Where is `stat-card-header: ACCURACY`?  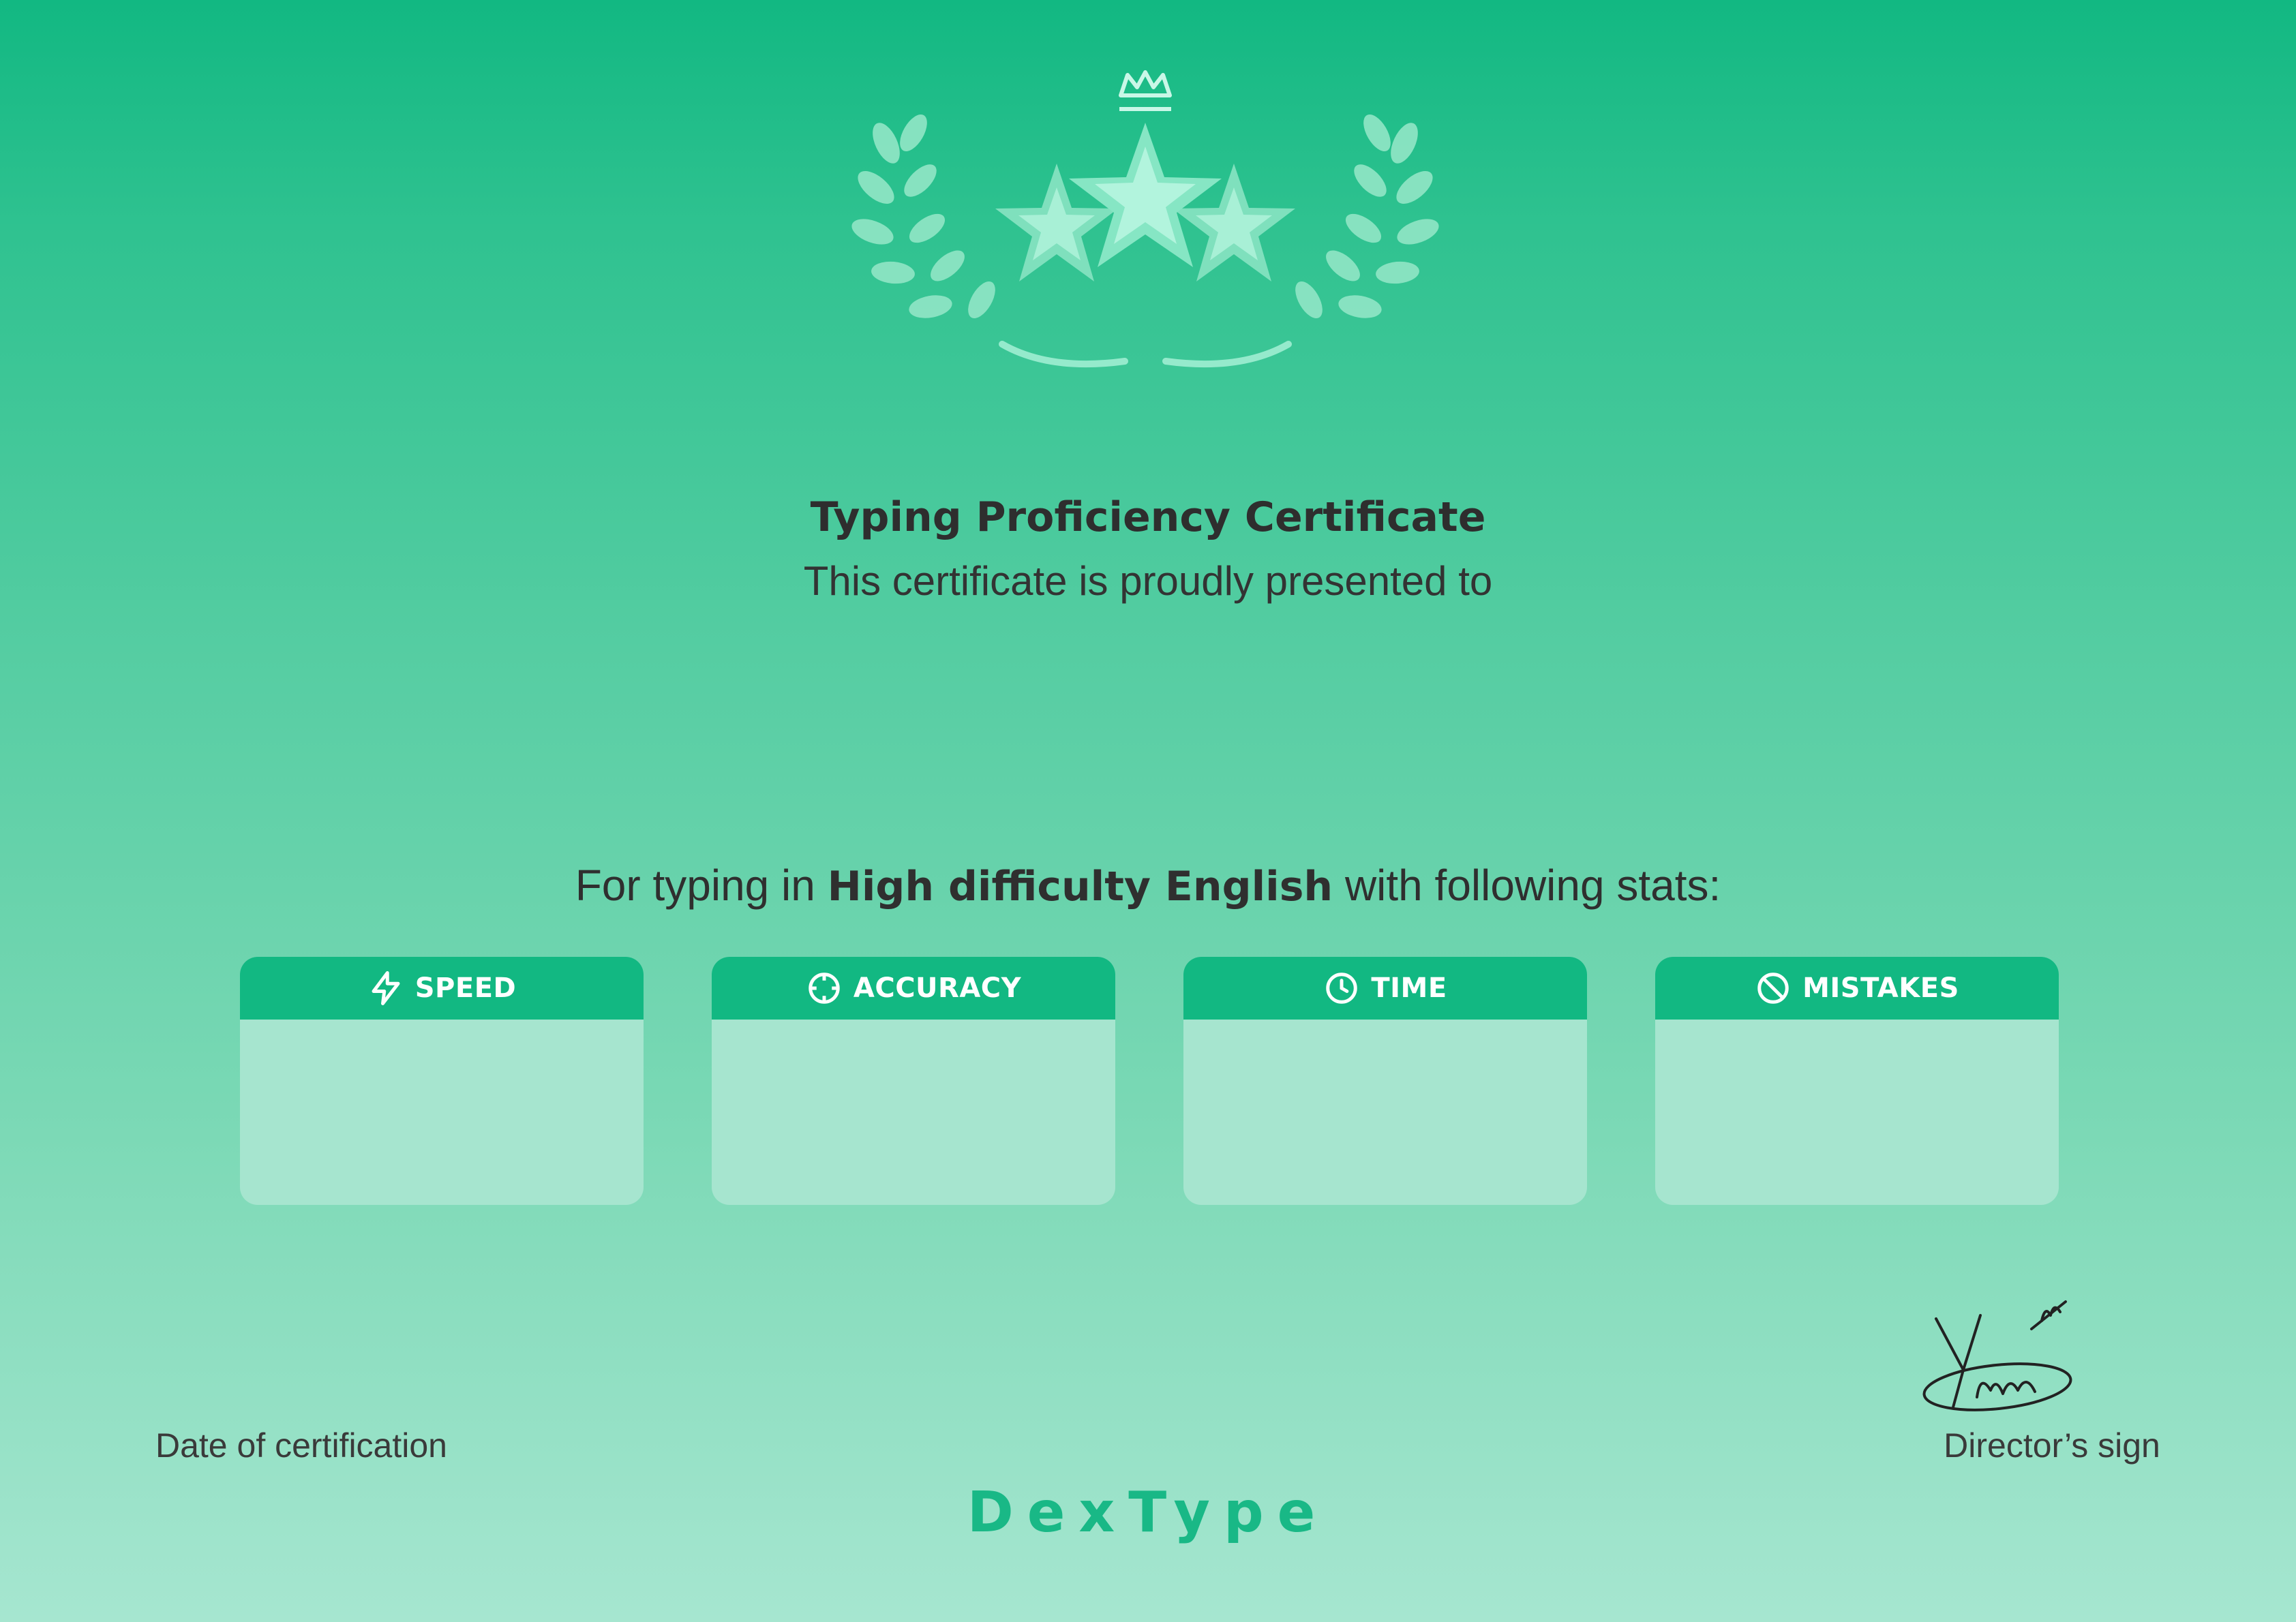
stat-card-header: ACCURACY is located at coordinates (914, 989).